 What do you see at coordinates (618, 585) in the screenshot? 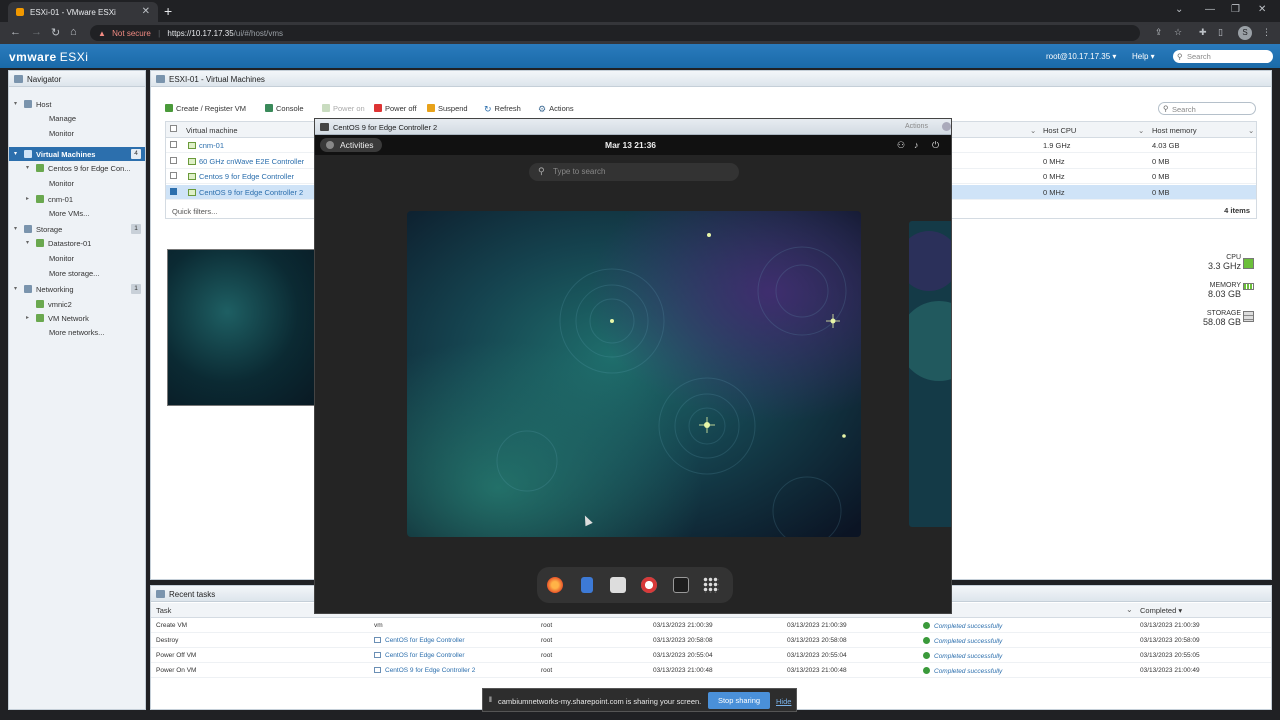
I see `software-icon` at bounding box center [618, 585].